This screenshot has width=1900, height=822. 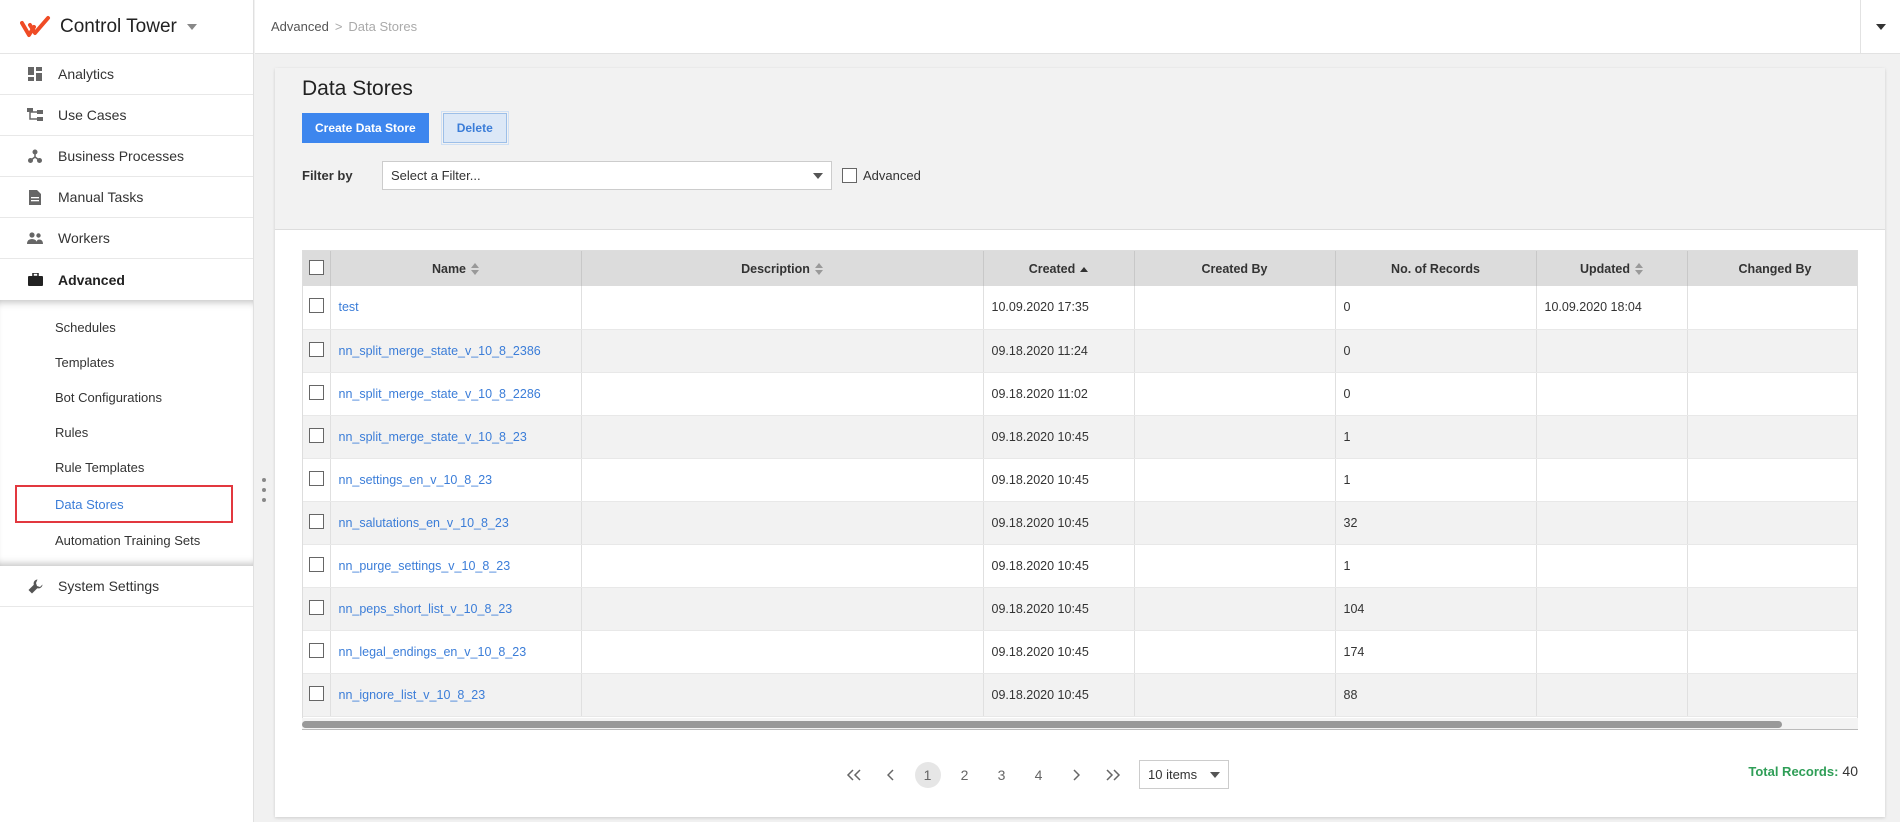 What do you see at coordinates (1612, 268) in the screenshot?
I see `column-header-updated: Updated` at bounding box center [1612, 268].